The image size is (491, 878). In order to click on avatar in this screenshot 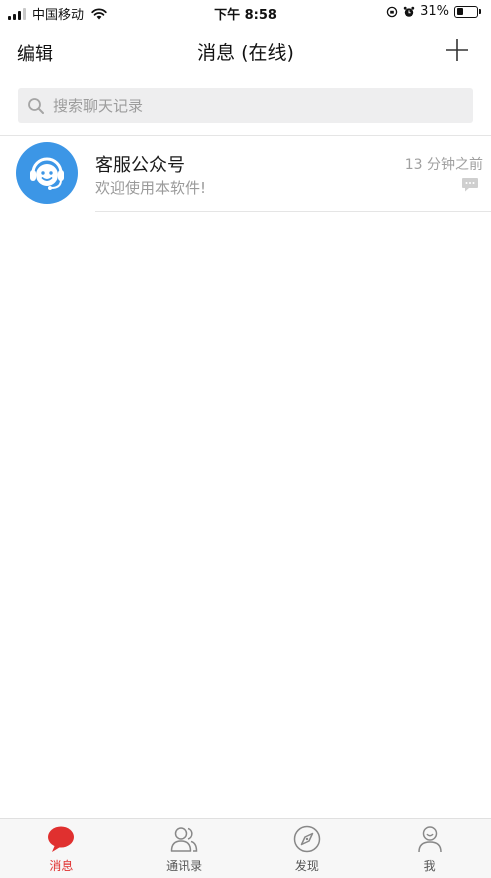, I will do `click(47, 173)`.